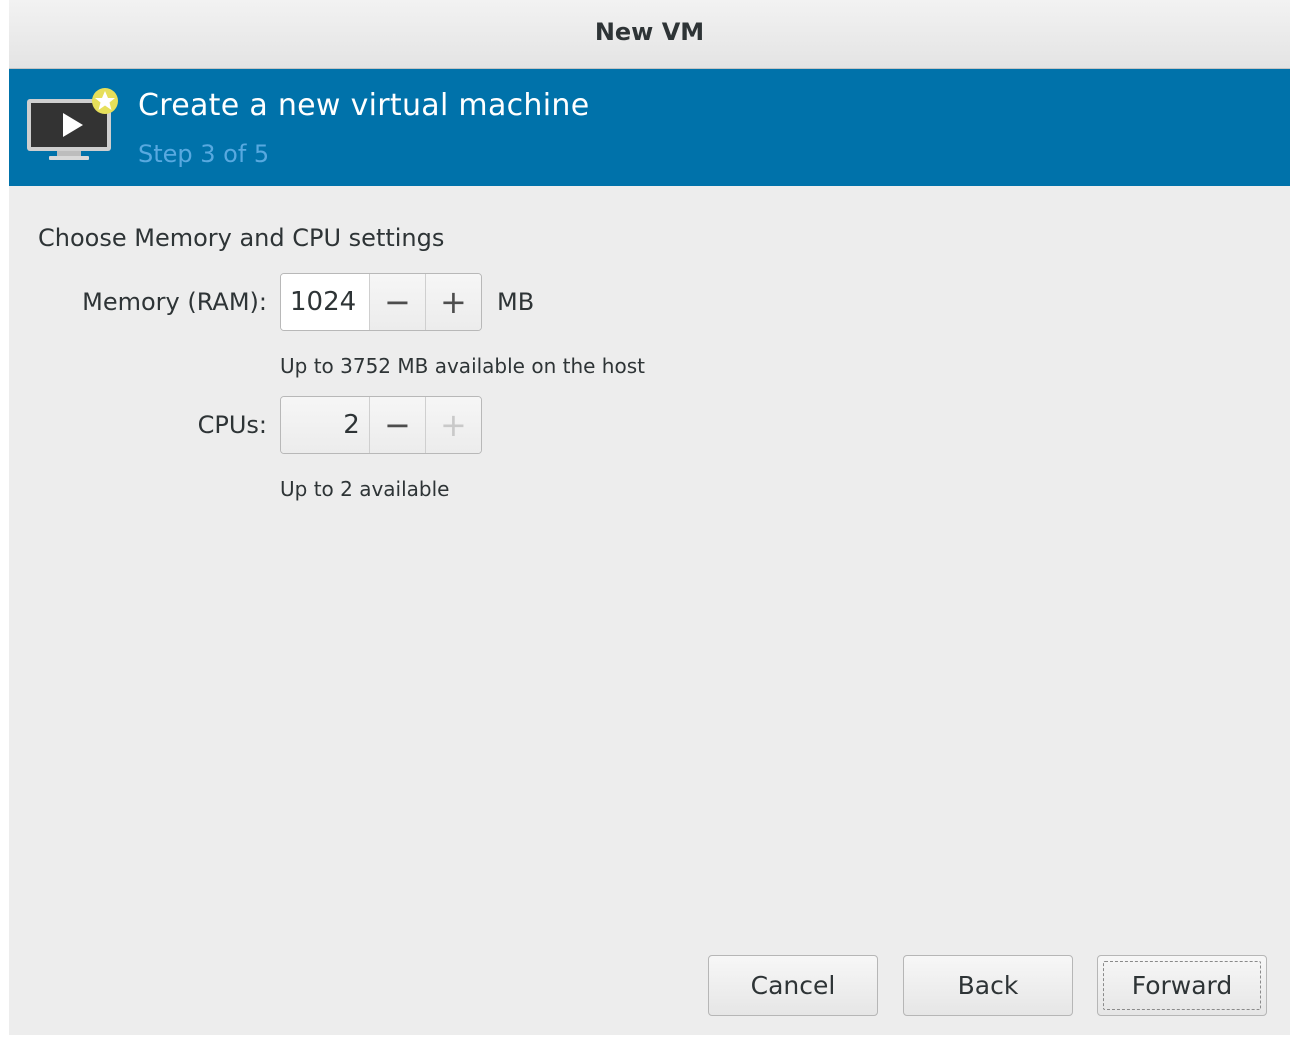 The width and height of the screenshot is (1295, 1037). What do you see at coordinates (516, 302) in the screenshot?
I see `memory-unit-label: MB` at bounding box center [516, 302].